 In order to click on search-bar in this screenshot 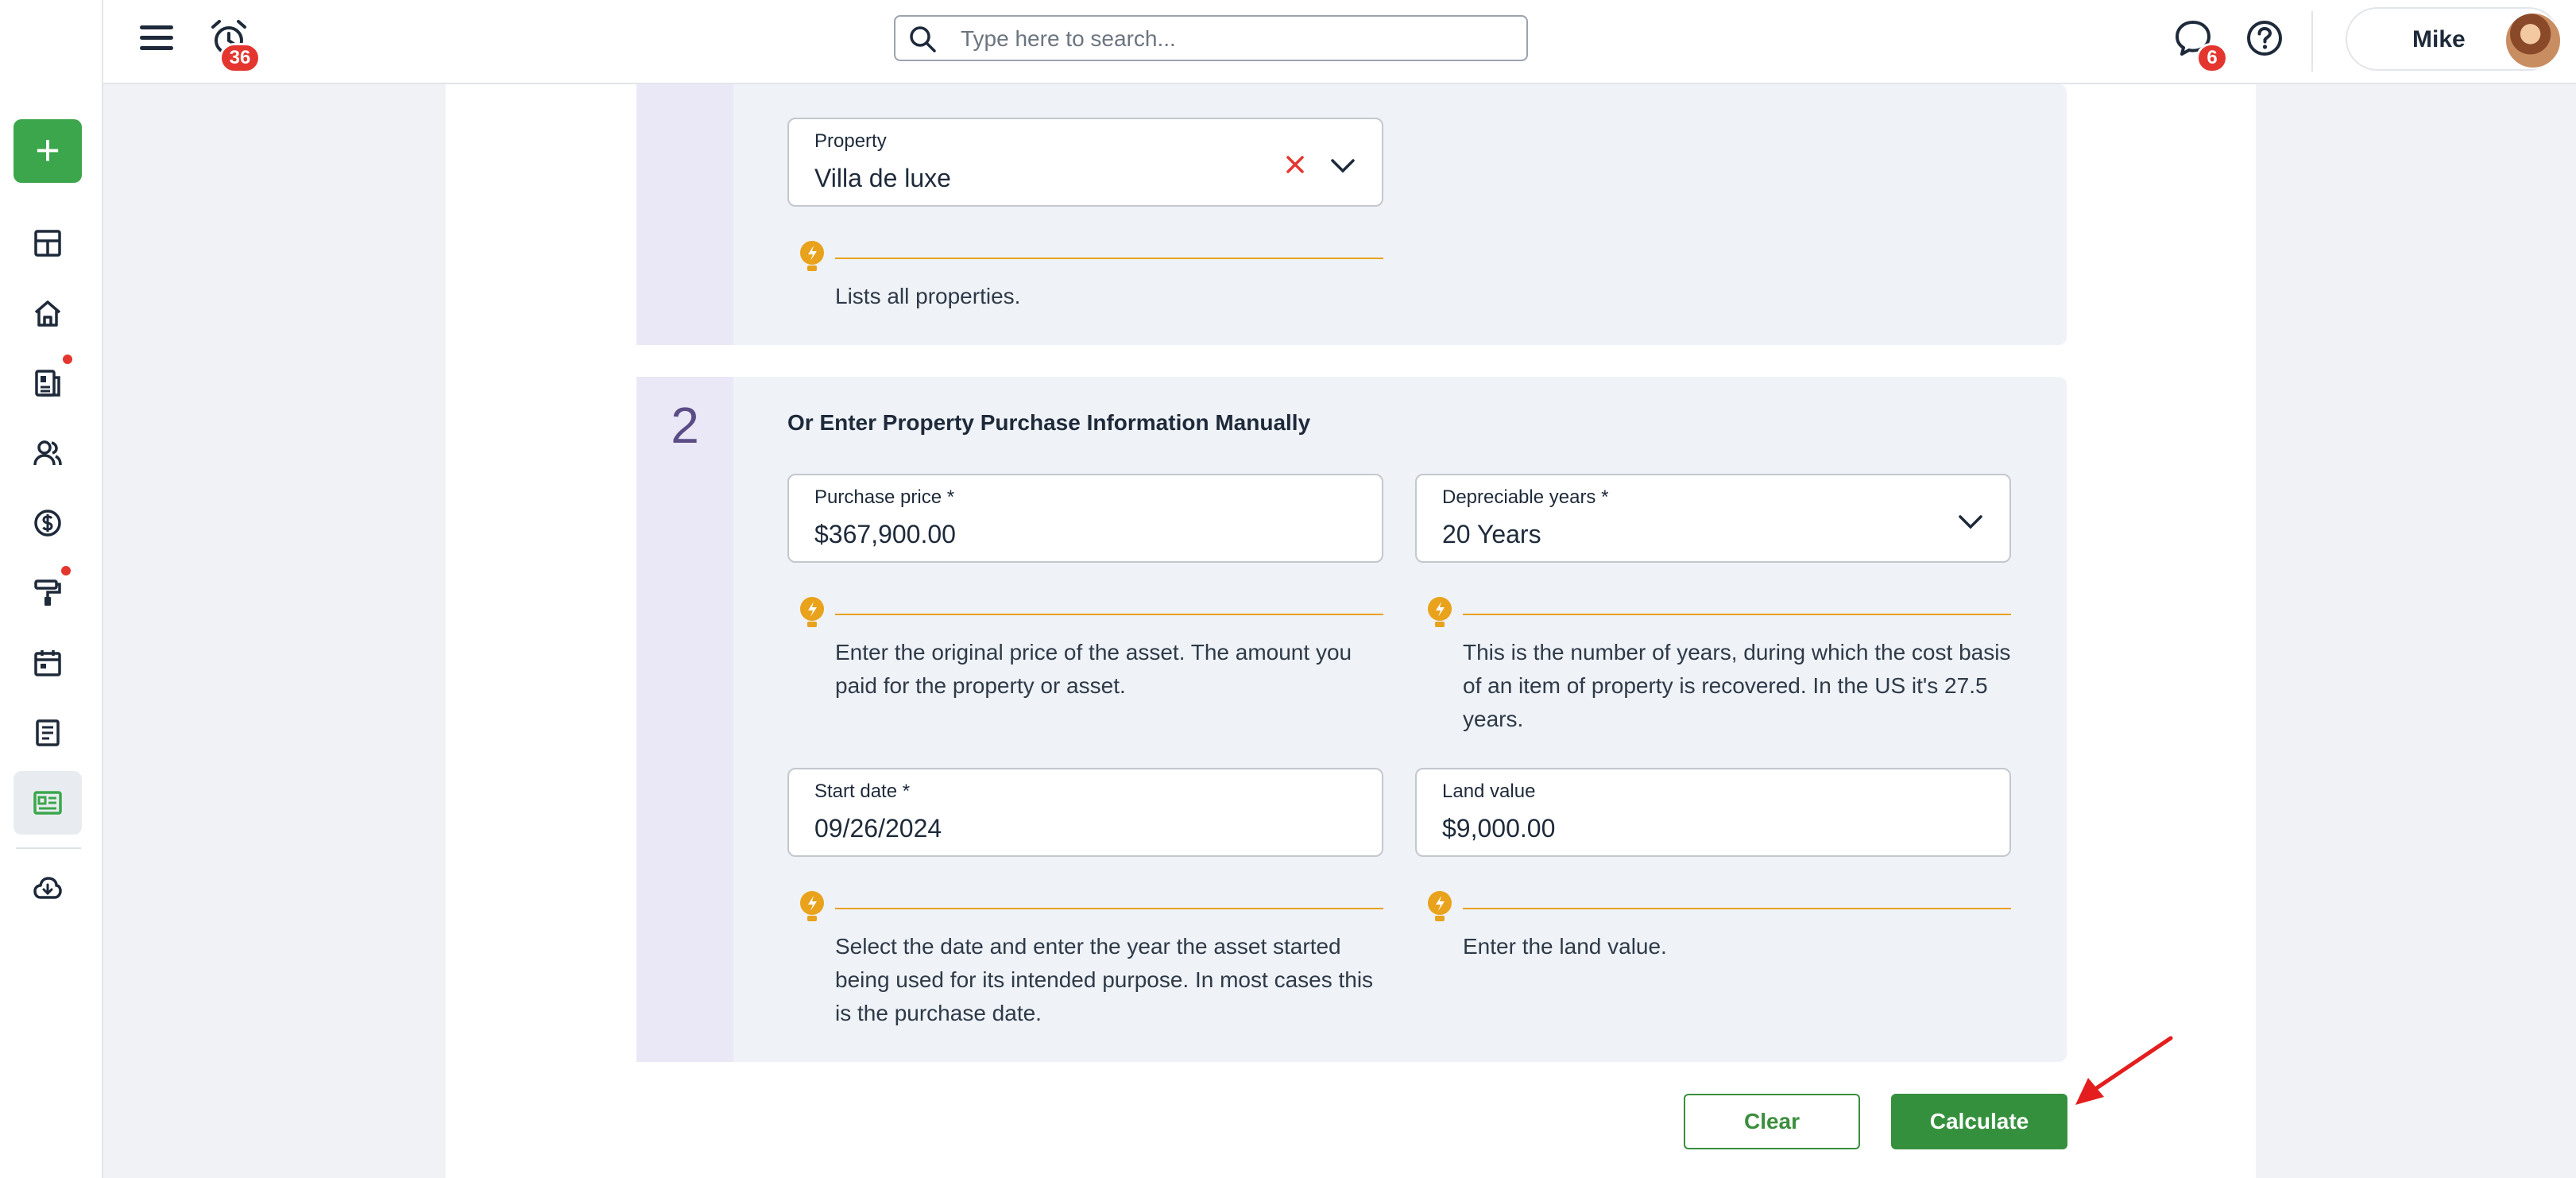, I will do `click(1211, 38)`.